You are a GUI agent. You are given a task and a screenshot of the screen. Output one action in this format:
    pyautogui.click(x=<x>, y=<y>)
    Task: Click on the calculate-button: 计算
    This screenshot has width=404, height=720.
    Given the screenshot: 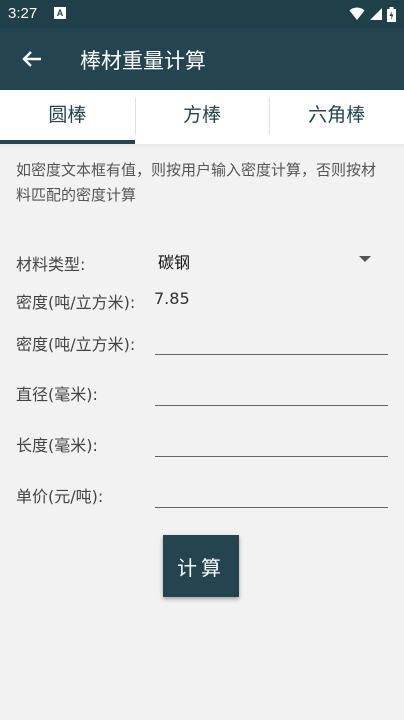 What is the action you would take?
    pyautogui.click(x=201, y=566)
    